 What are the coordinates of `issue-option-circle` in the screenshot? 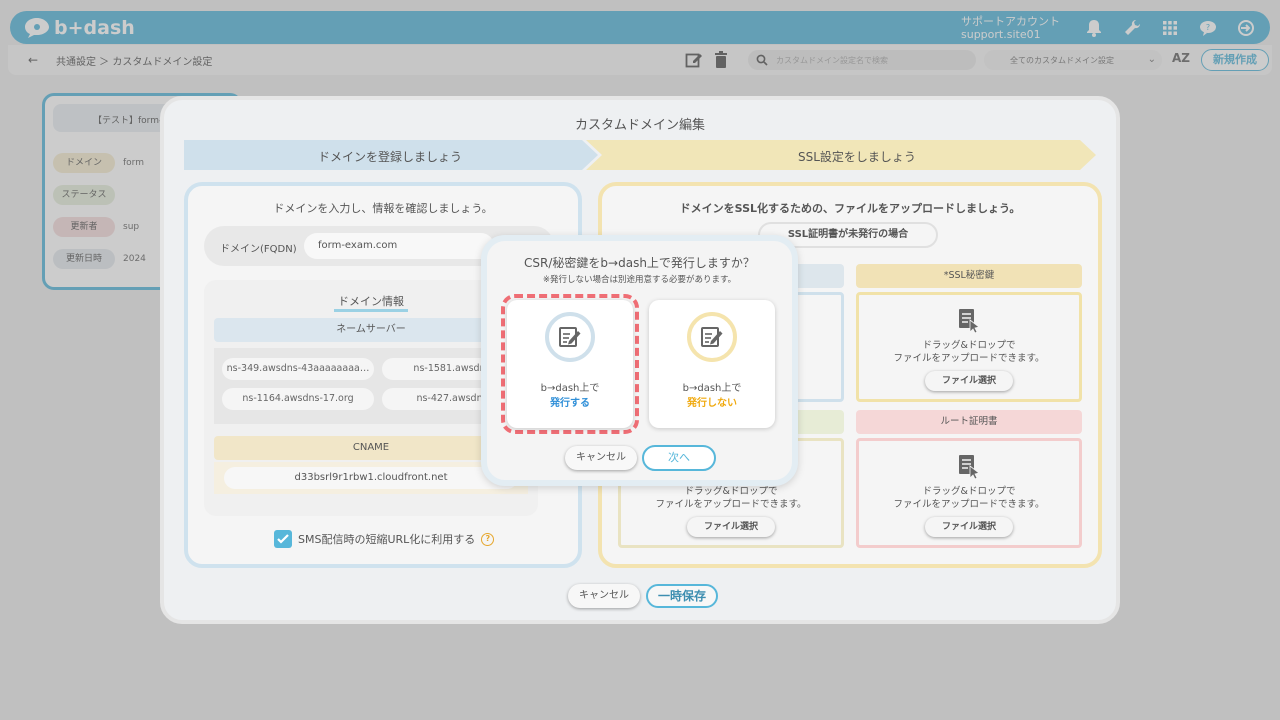 It's located at (570, 337).